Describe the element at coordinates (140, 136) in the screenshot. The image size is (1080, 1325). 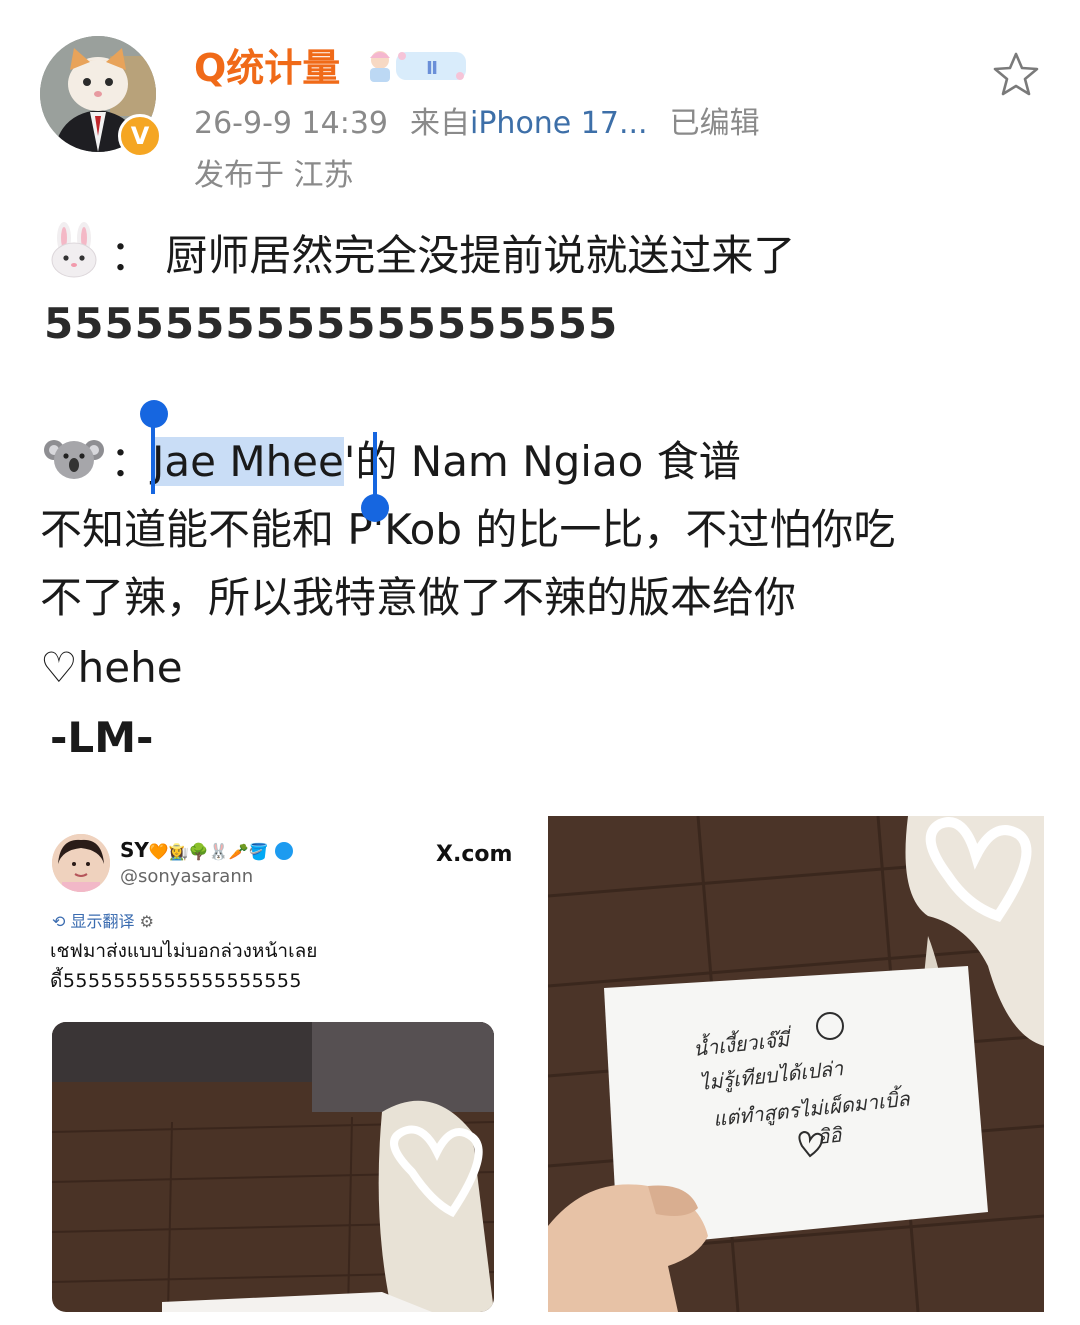
I see `verified-badge-icon: V` at that location.